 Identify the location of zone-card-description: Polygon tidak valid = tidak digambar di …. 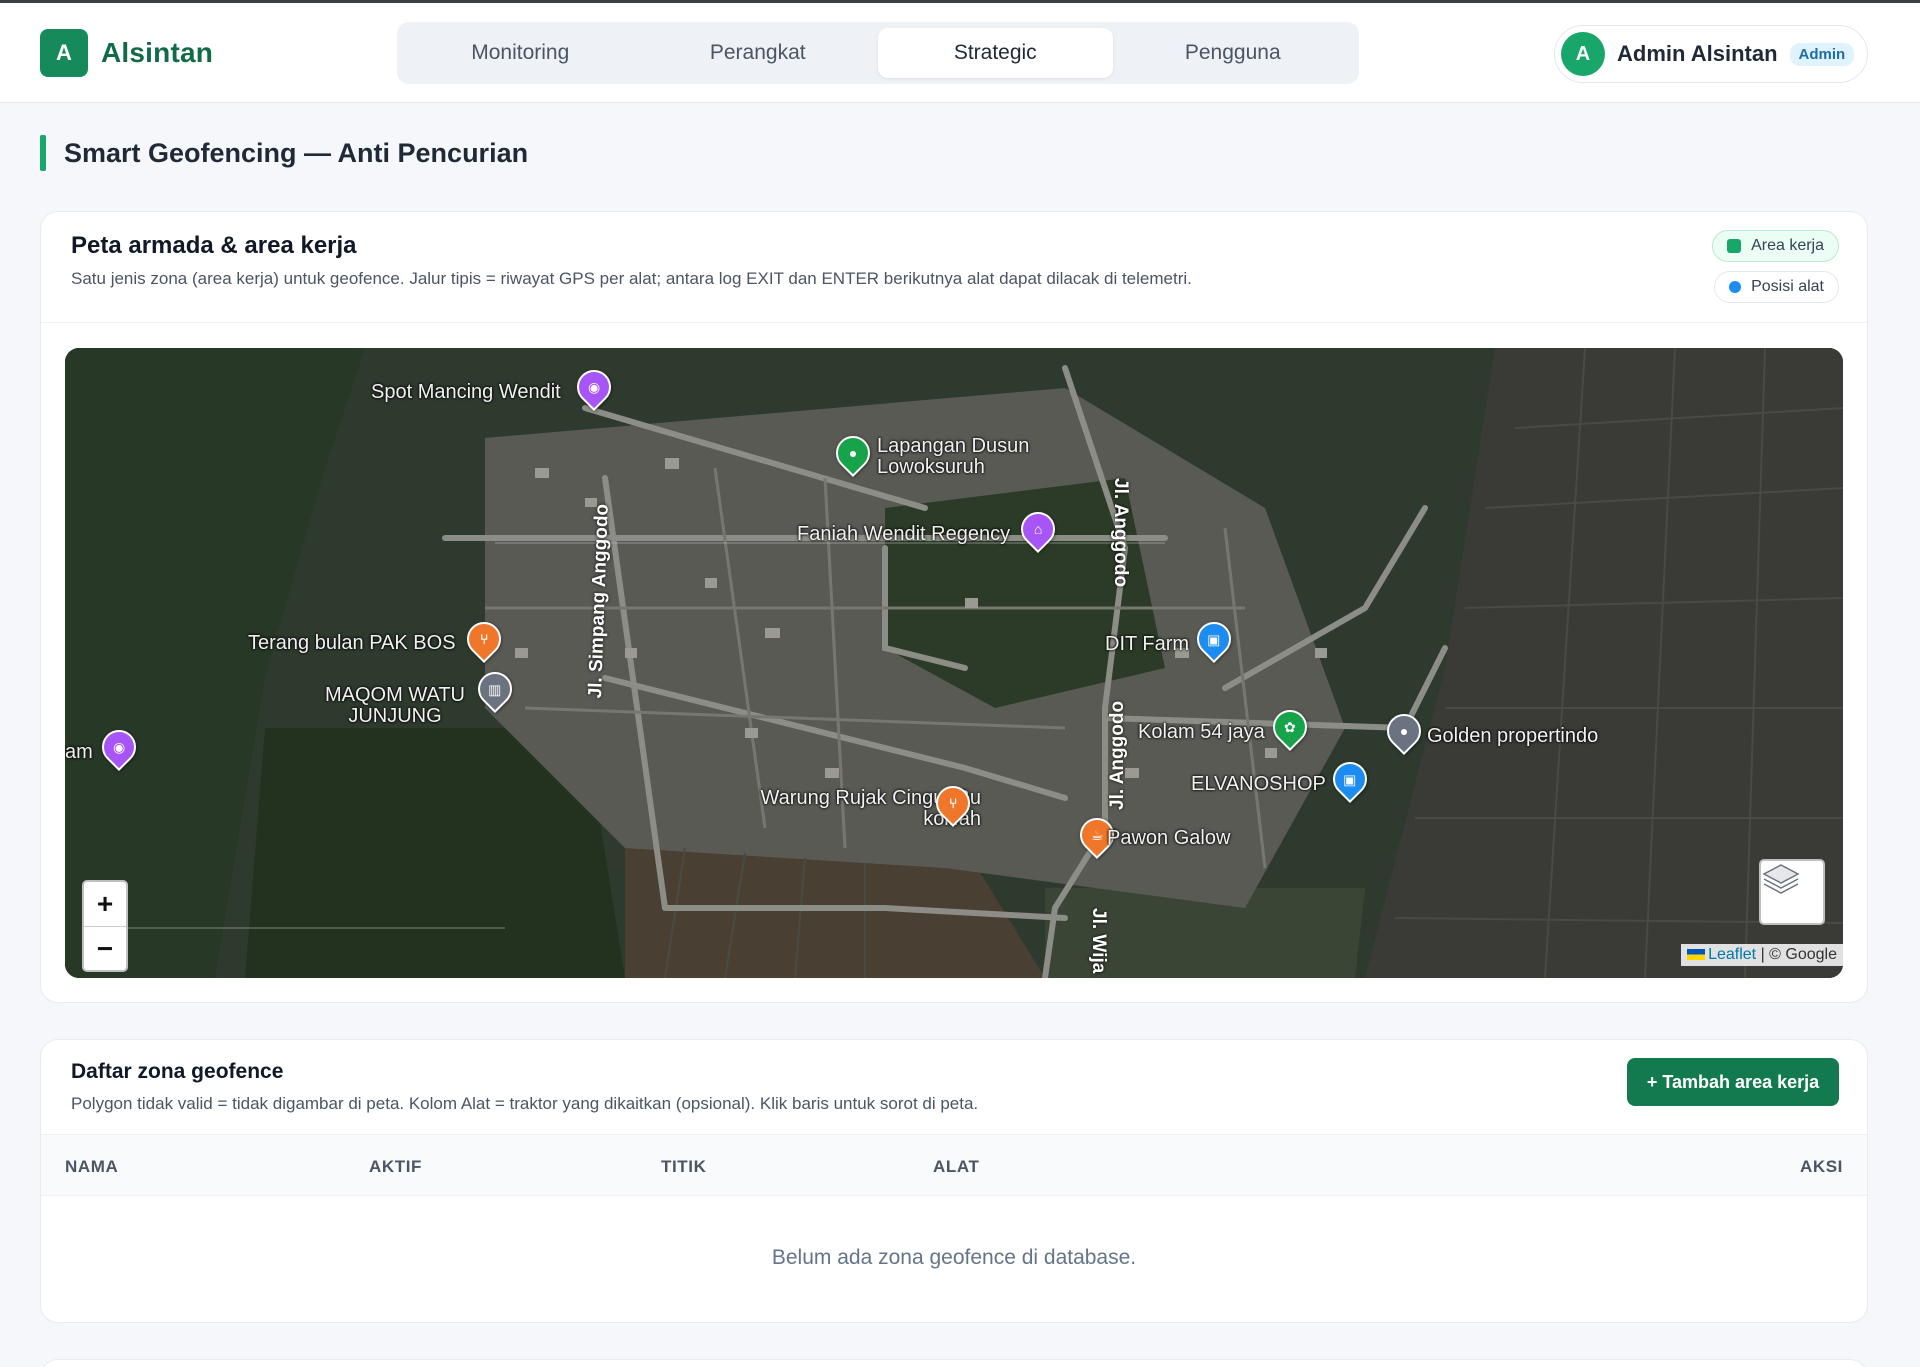
(525, 1103).